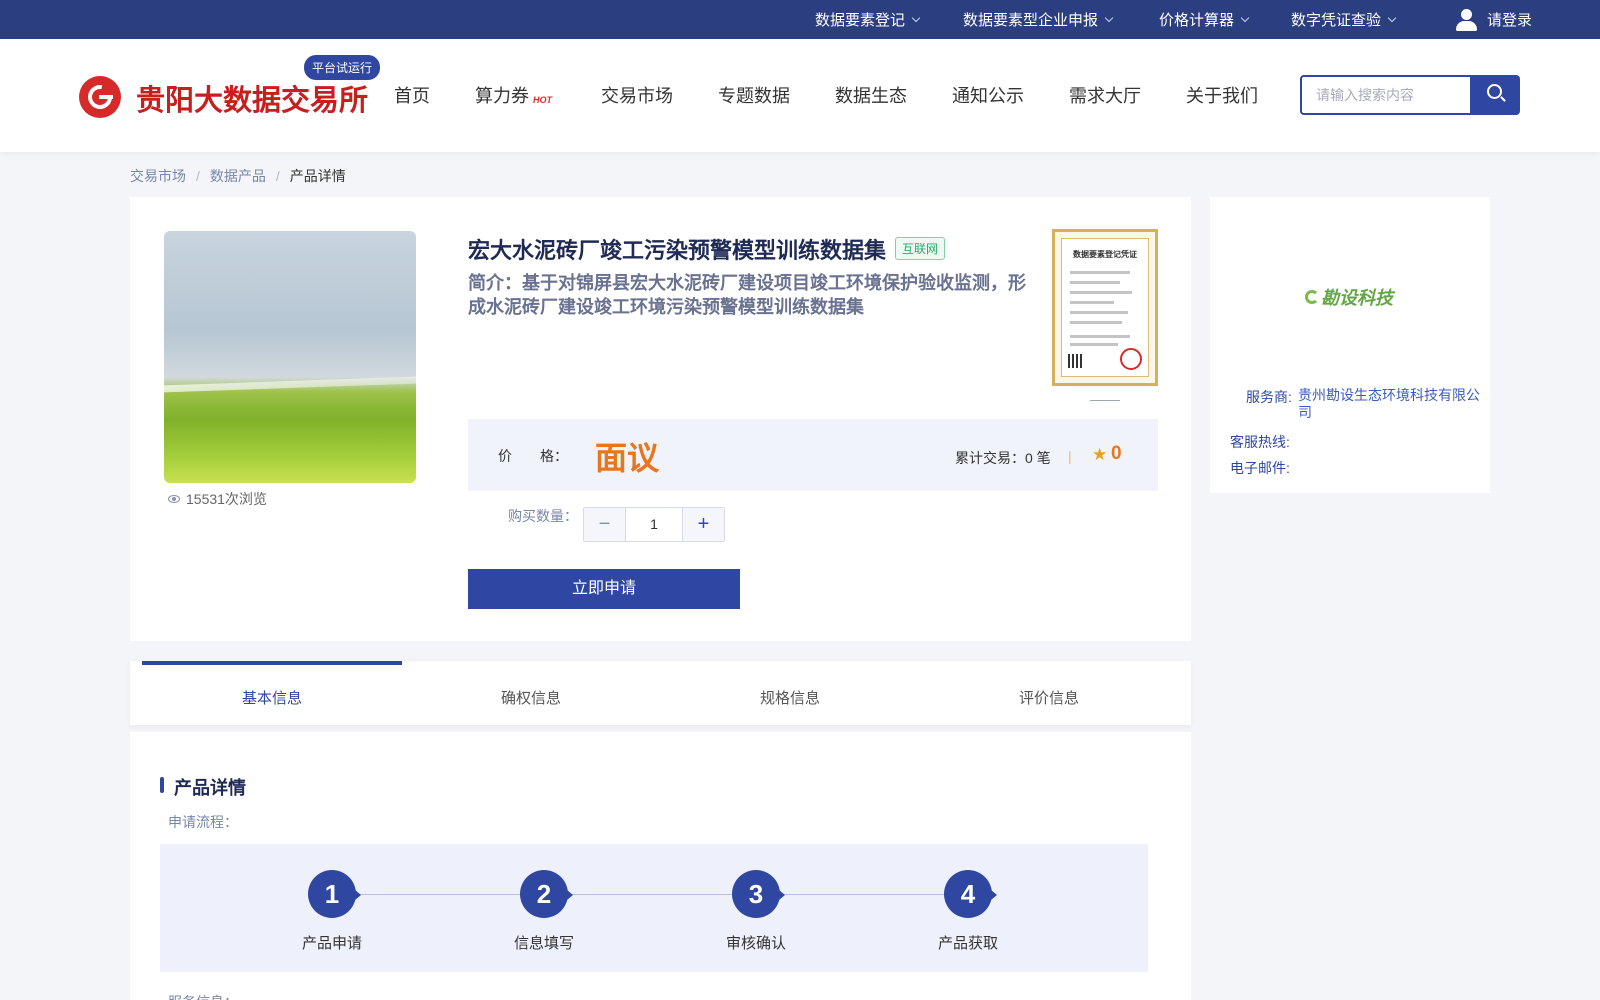  What do you see at coordinates (868, 19) in the screenshot?
I see `topnav-data-registration: 数据要素登记` at bounding box center [868, 19].